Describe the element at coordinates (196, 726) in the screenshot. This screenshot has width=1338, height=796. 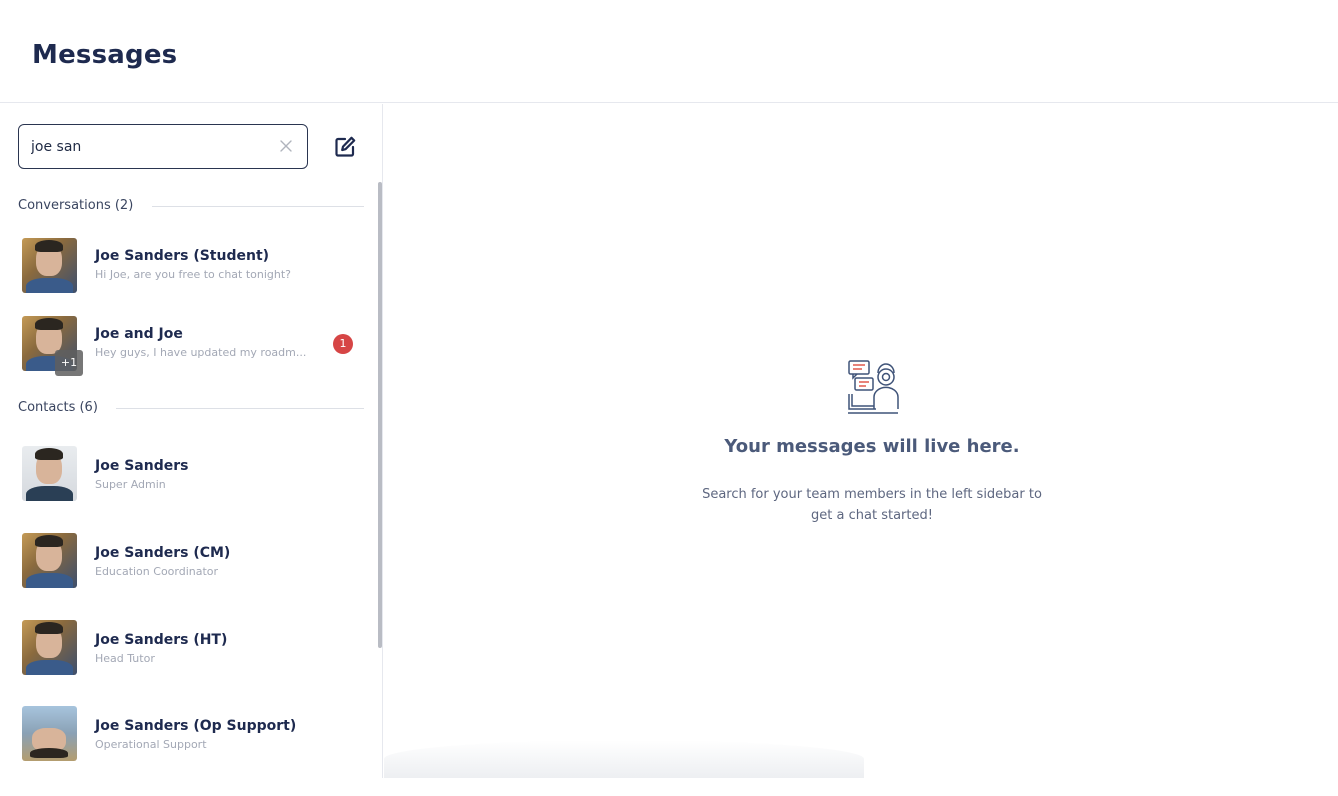
I see `contact-name: Joe Sanders (Op Support)` at that location.